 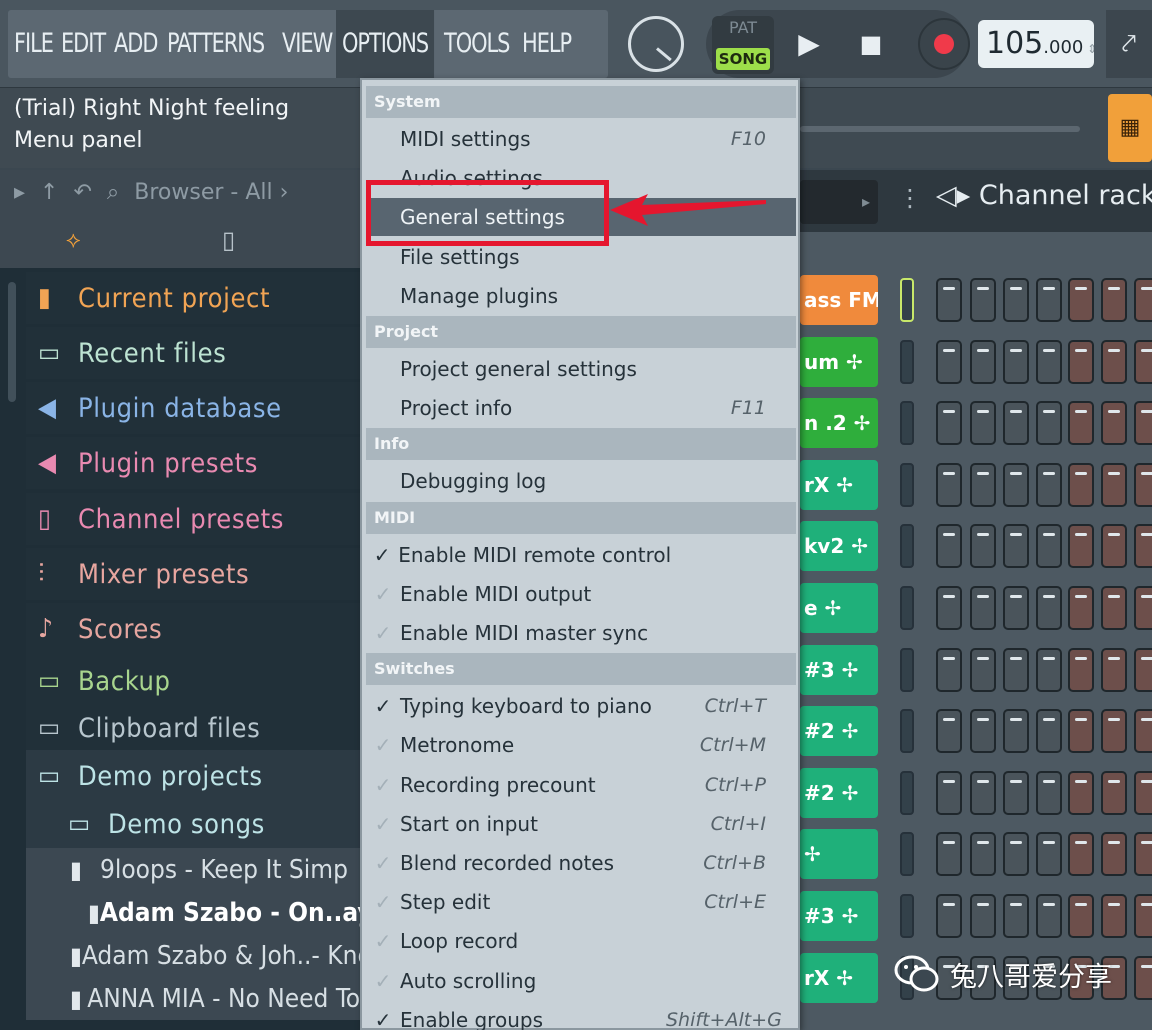 What do you see at coordinates (940, 129) in the screenshot?
I see `hint-slider` at bounding box center [940, 129].